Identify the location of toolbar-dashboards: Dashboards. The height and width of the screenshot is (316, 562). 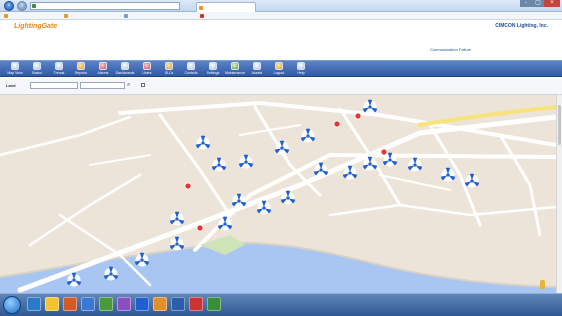
(125, 69).